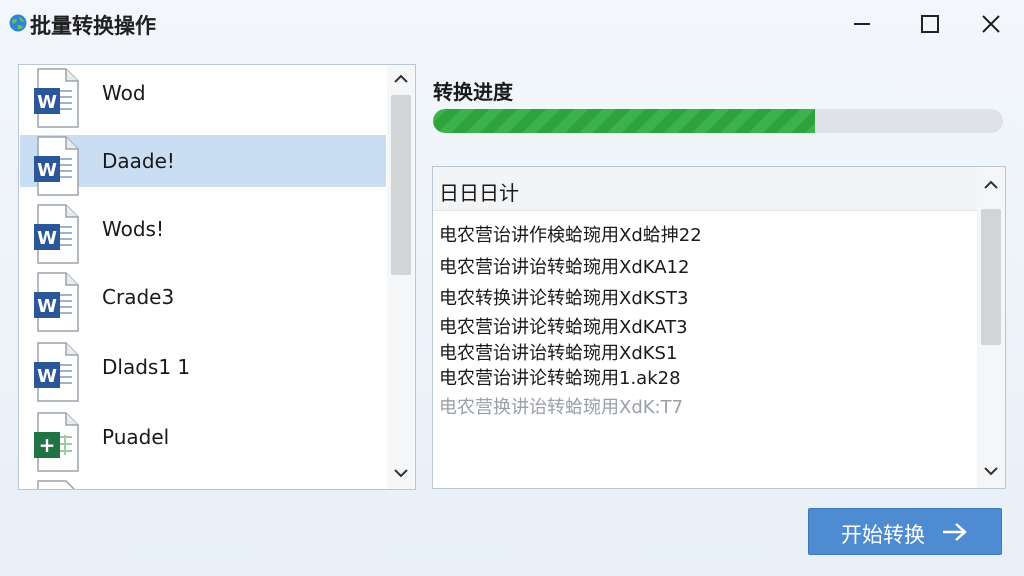  What do you see at coordinates (203, 441) in the screenshot?
I see `file-list-item: + Puadel` at bounding box center [203, 441].